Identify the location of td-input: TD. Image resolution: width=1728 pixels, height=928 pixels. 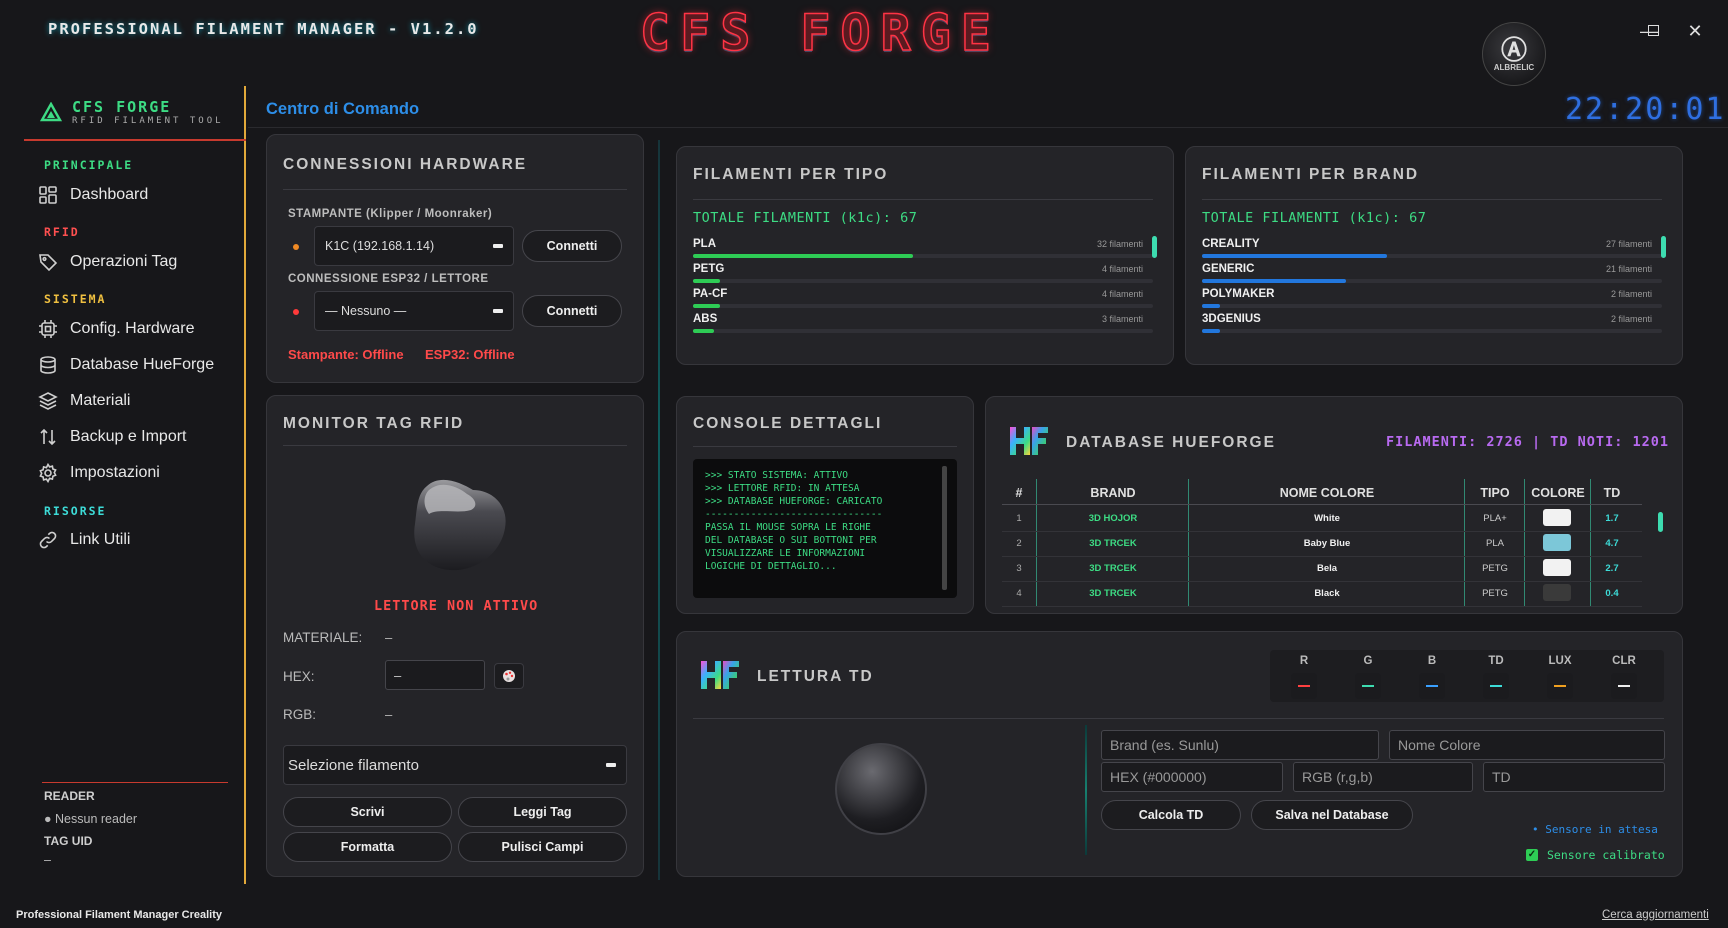
(1574, 777).